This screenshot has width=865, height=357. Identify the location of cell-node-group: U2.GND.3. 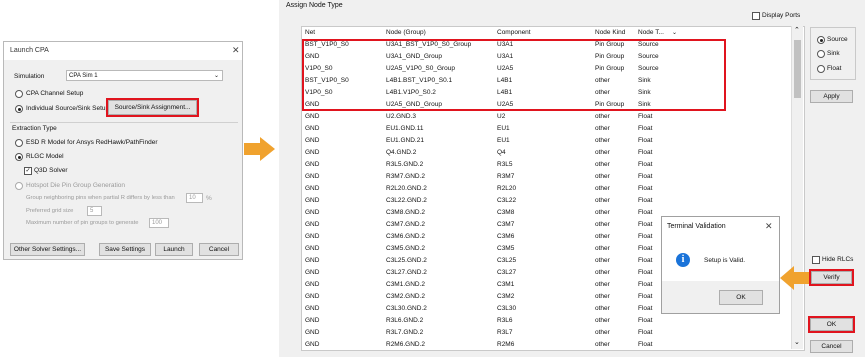
(401, 116).